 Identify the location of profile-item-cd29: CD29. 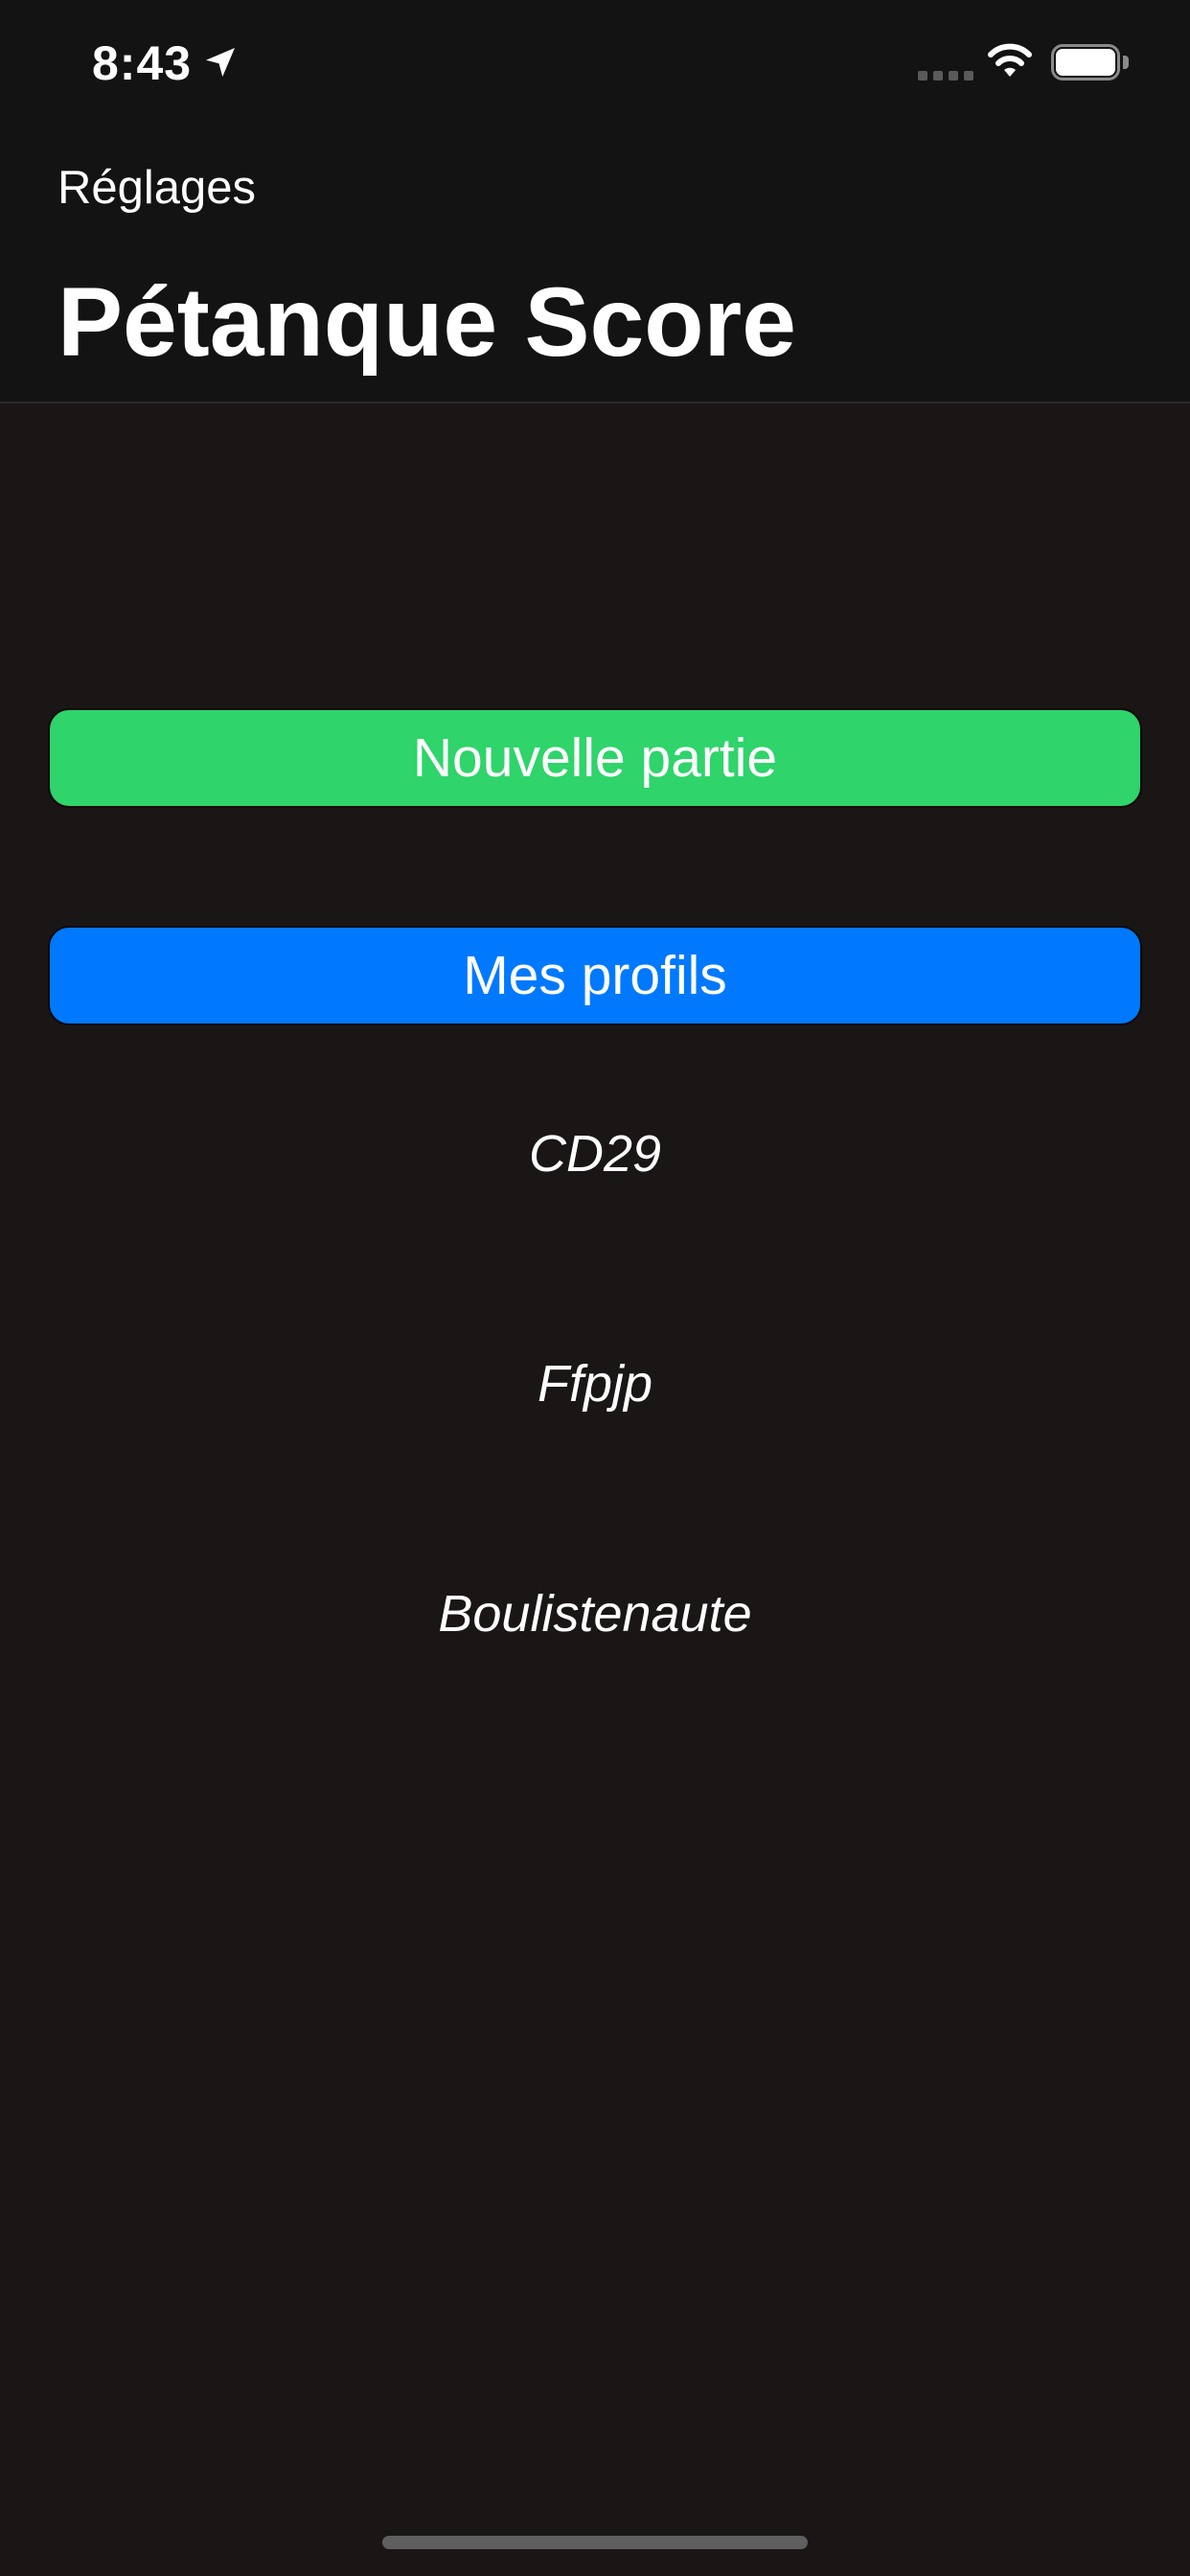
(595, 1153).